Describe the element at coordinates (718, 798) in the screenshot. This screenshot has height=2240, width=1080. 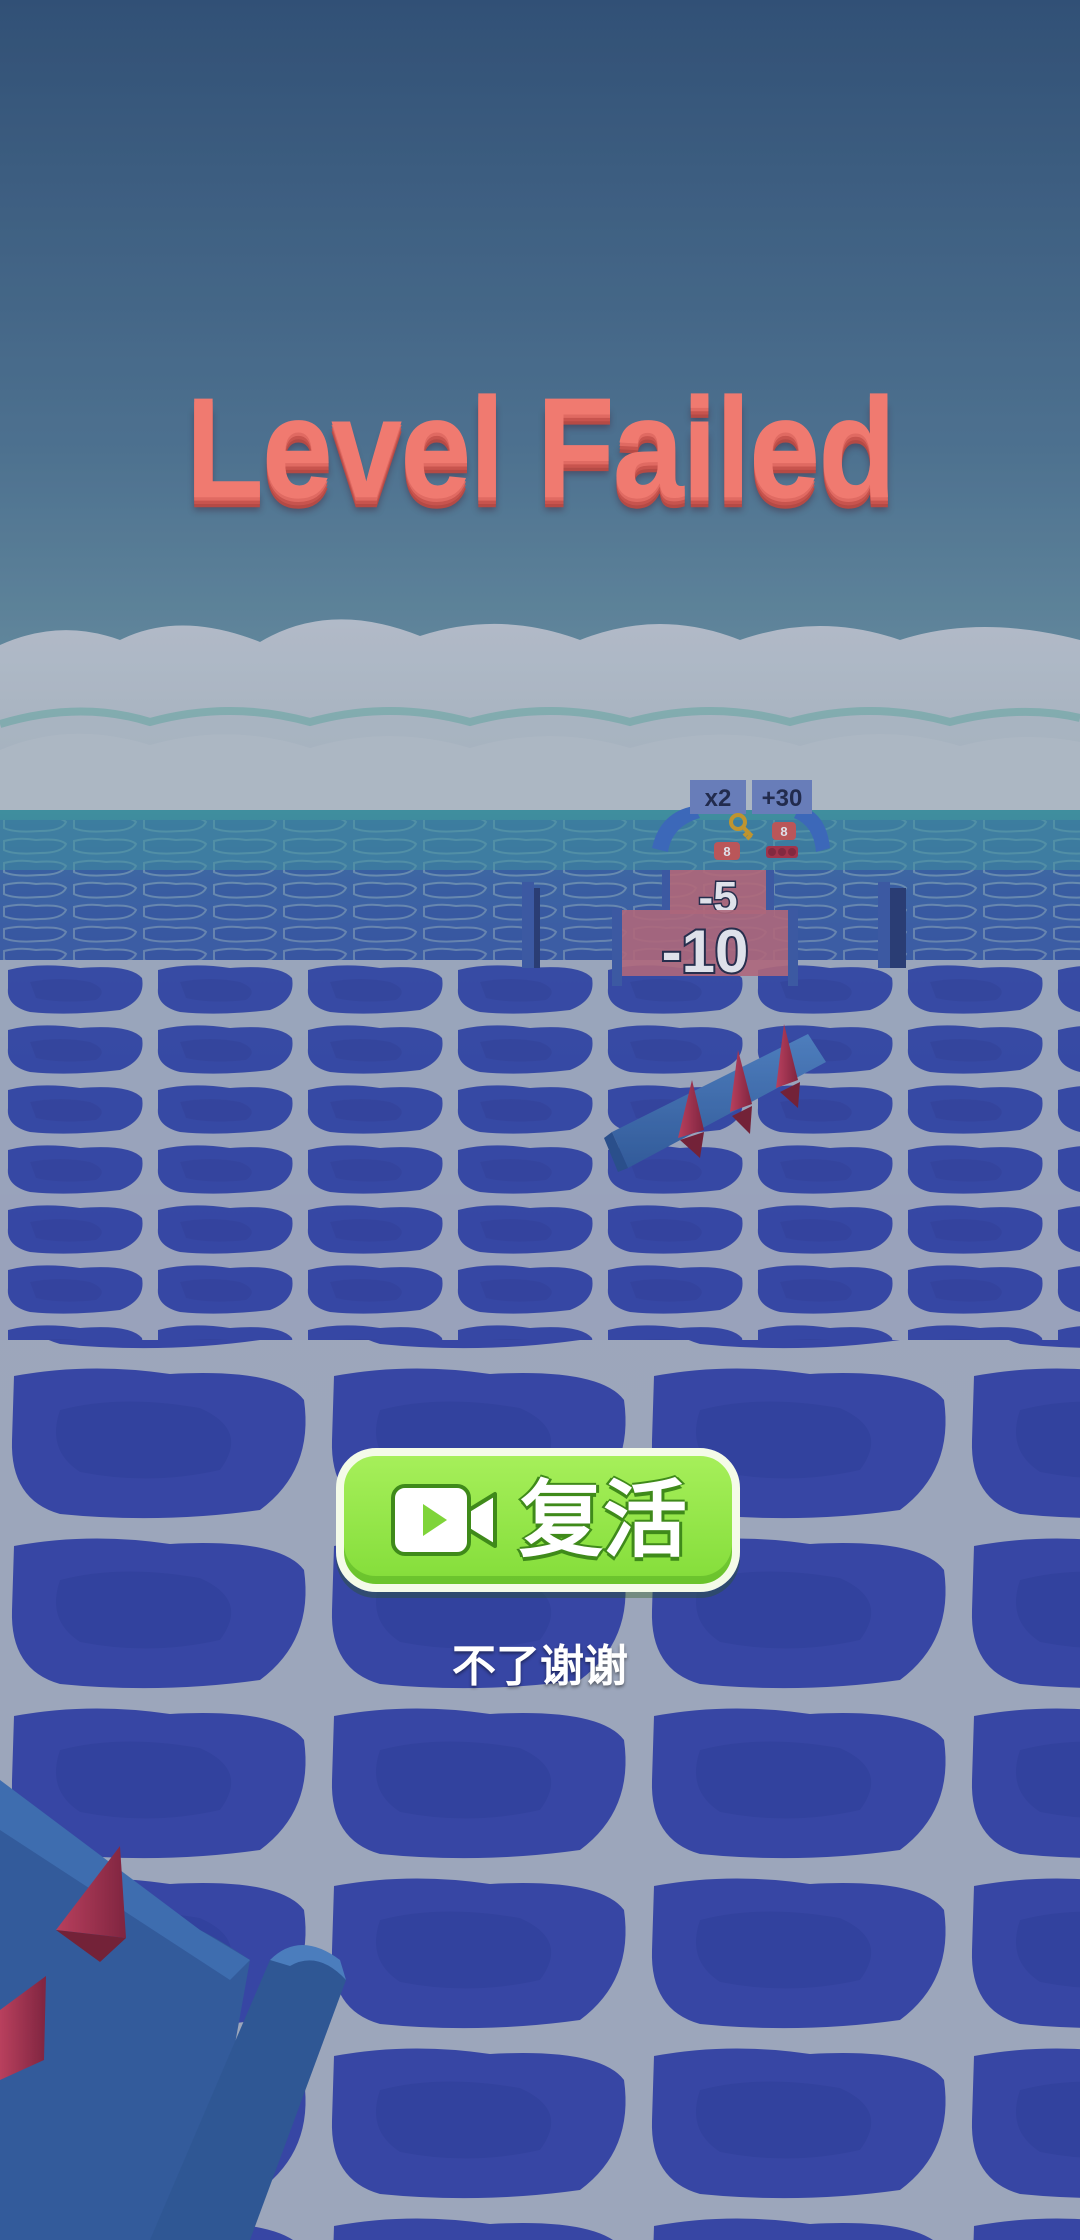
I see `gate-label-multiply: x2` at that location.